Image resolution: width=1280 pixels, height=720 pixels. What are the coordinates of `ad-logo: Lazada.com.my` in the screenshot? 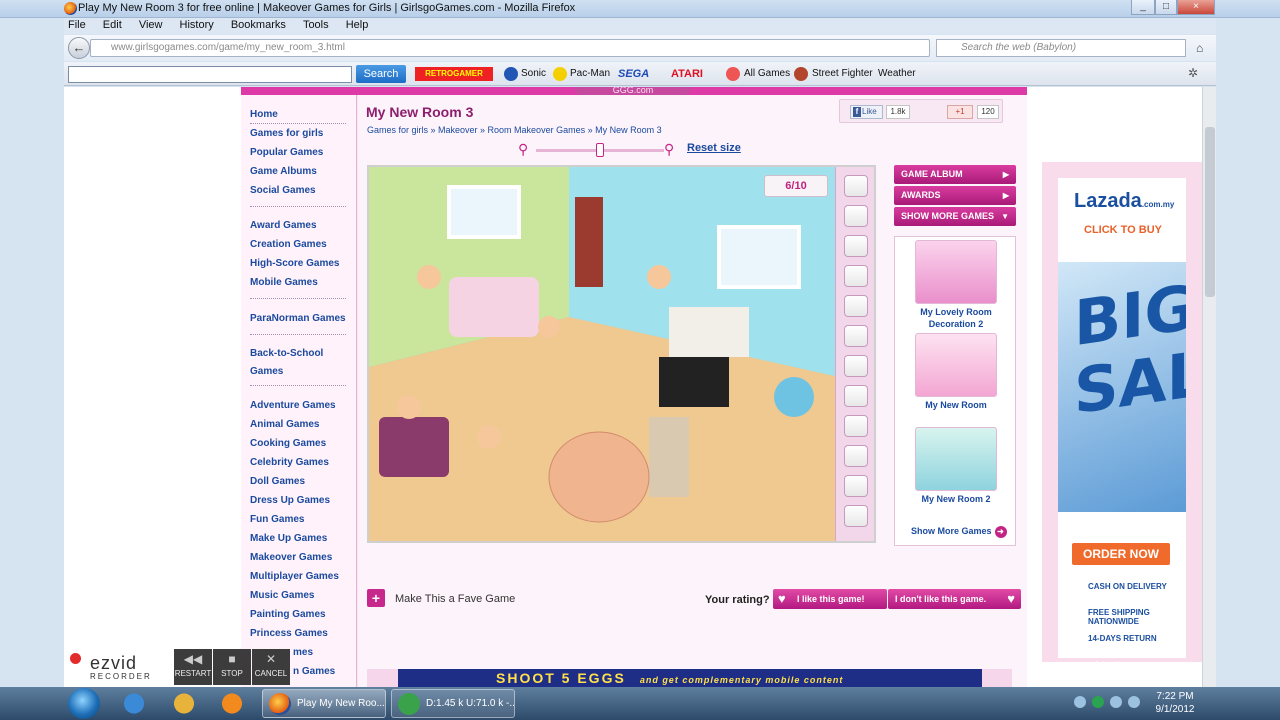 It's located at (1124, 201).